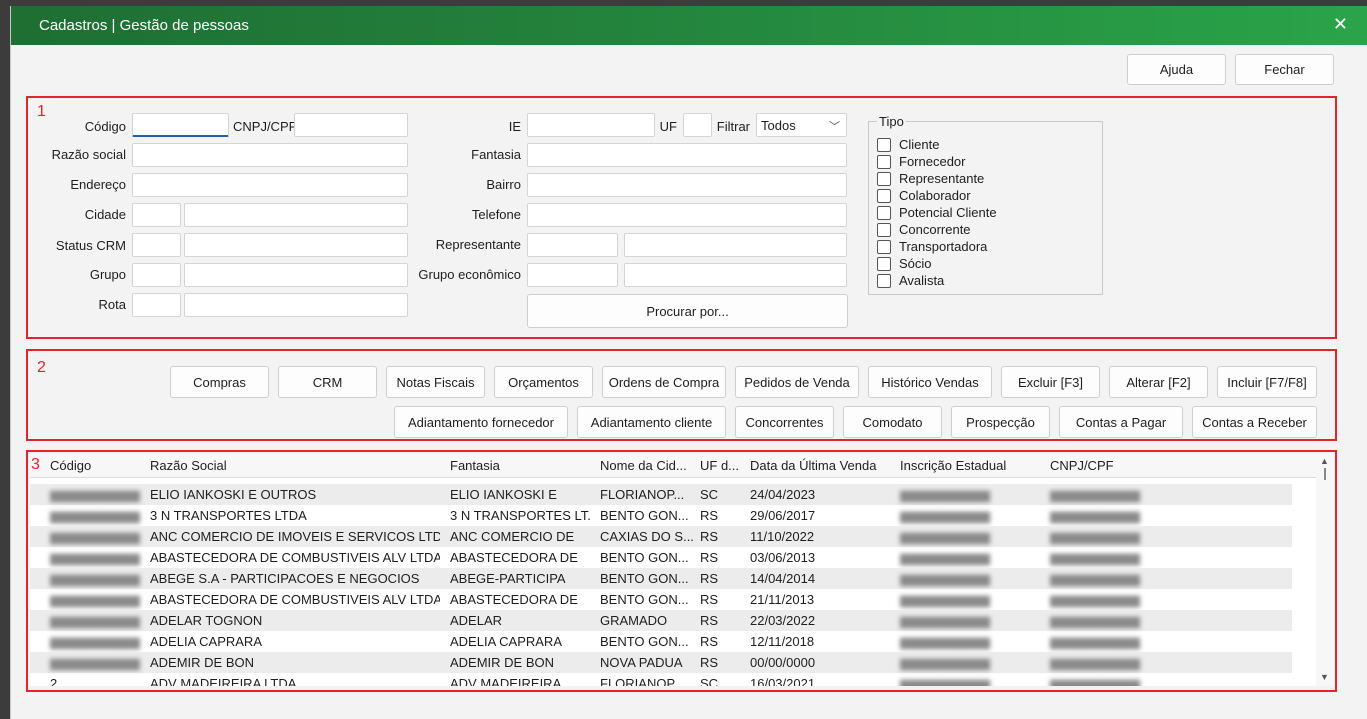  What do you see at coordinates (935, 195) in the screenshot?
I see `tipo-option-label: Colaborador` at bounding box center [935, 195].